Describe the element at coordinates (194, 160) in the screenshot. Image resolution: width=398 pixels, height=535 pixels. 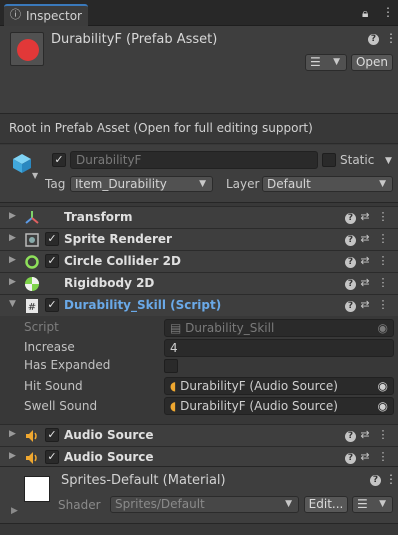
I see `gameobject-name-field: DurabilityF` at that location.